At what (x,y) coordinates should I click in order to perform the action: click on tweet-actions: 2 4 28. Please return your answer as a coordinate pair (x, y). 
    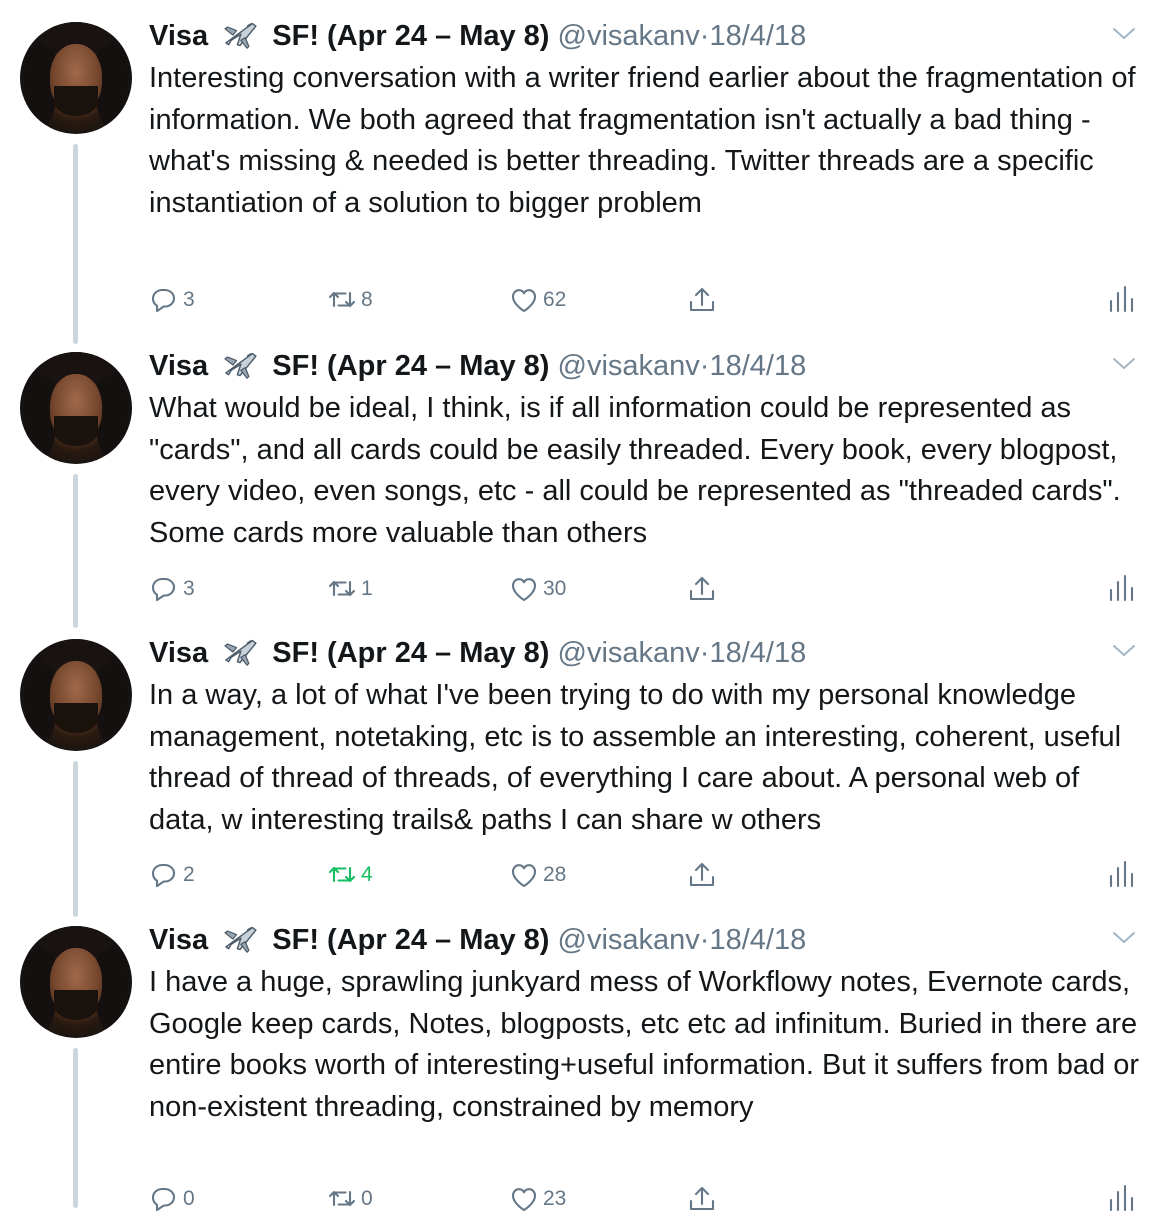
    Looking at the image, I should click on (644, 875).